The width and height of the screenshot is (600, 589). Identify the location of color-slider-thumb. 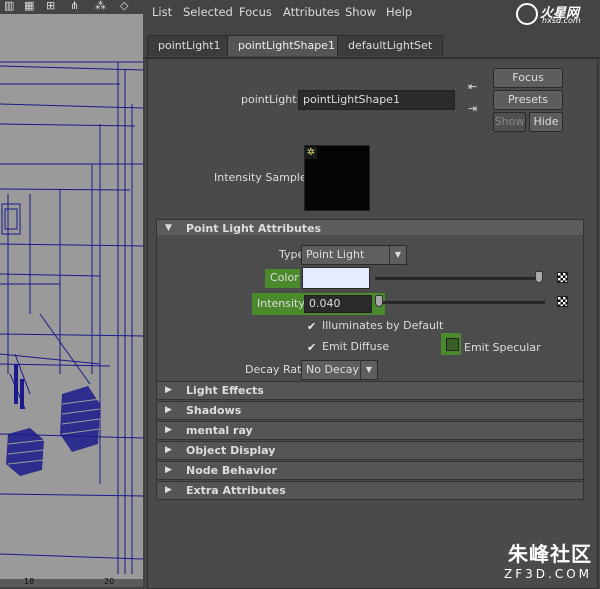
(539, 277).